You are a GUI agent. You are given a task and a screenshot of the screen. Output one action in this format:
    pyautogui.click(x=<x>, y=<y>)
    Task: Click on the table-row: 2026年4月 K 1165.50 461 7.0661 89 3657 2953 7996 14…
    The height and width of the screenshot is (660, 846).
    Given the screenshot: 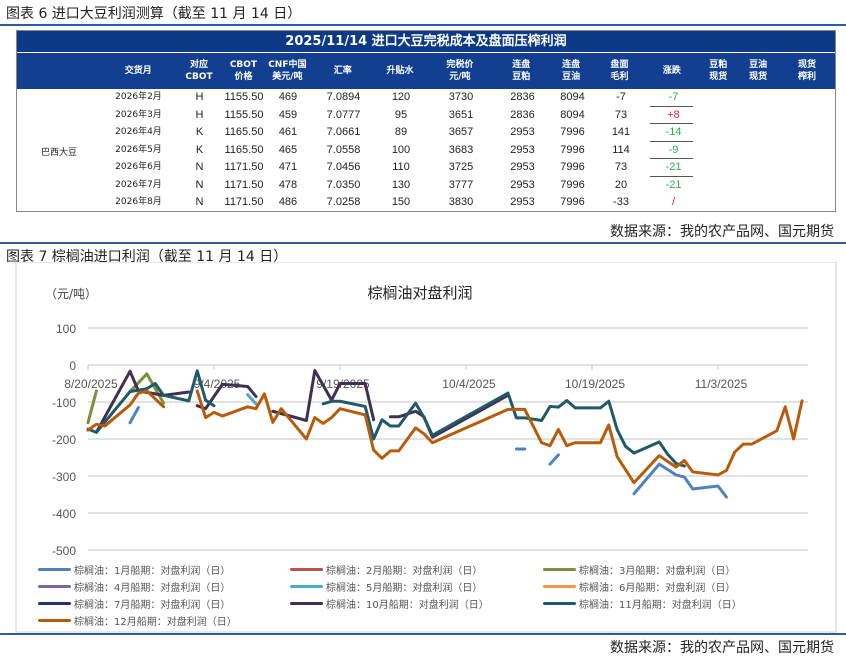 What is the action you would take?
    pyautogui.click(x=426, y=133)
    